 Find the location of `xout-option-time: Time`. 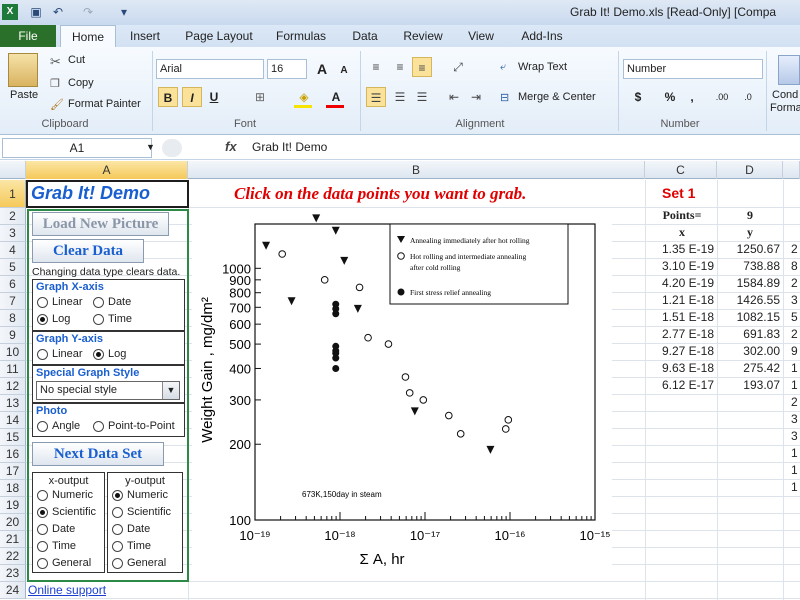

xout-option-time: Time is located at coordinates (56, 546).